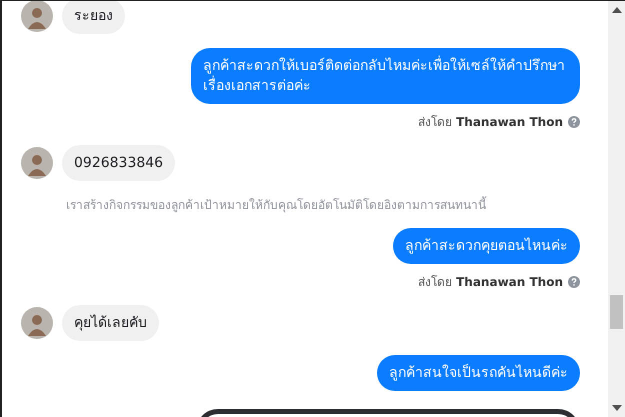  I want to click on scroll-up-icon, so click(617, 10).